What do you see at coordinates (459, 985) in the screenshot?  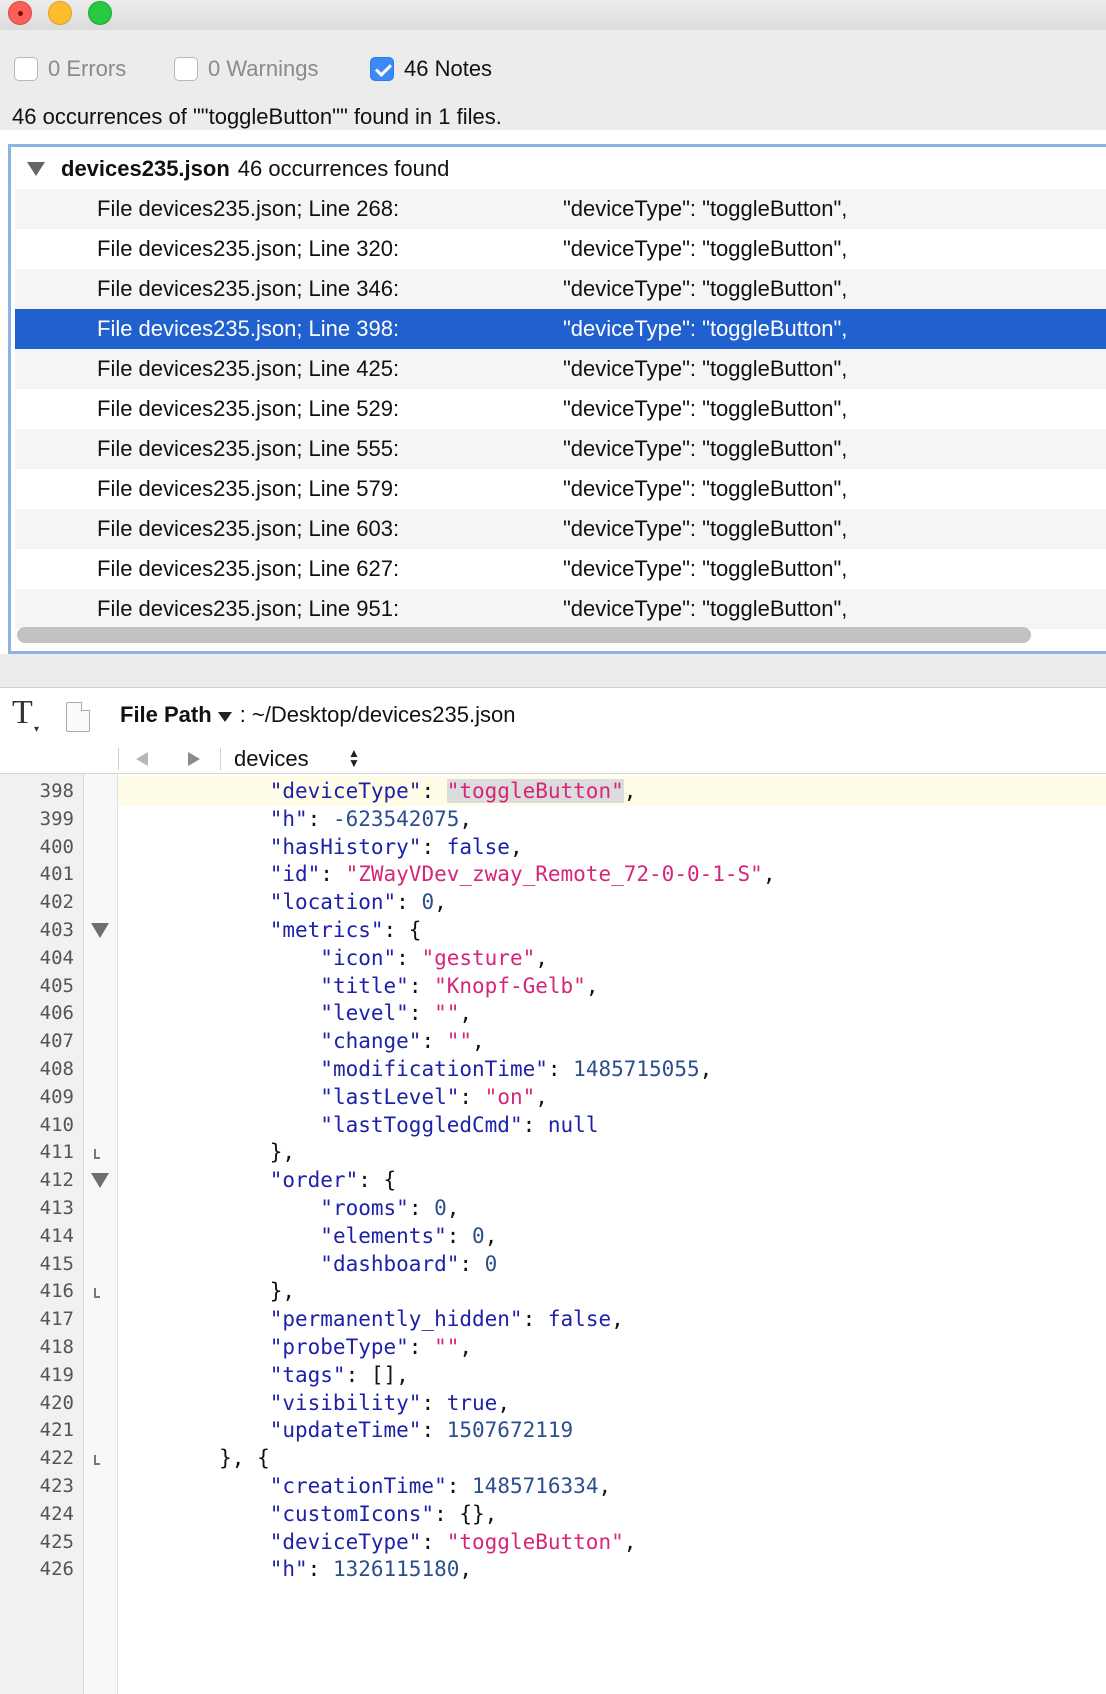 I see `code-text: "title": "Knopf-Gelb",` at bounding box center [459, 985].